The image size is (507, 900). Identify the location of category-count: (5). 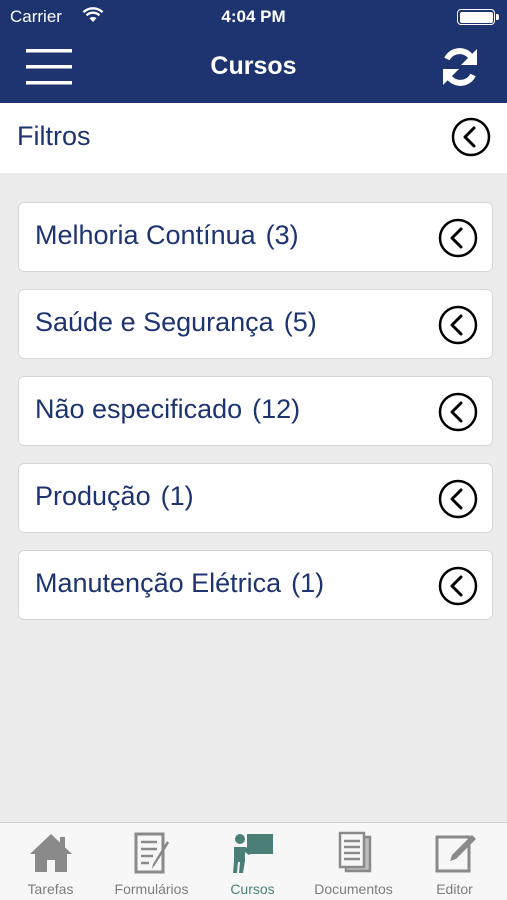
(300, 322).